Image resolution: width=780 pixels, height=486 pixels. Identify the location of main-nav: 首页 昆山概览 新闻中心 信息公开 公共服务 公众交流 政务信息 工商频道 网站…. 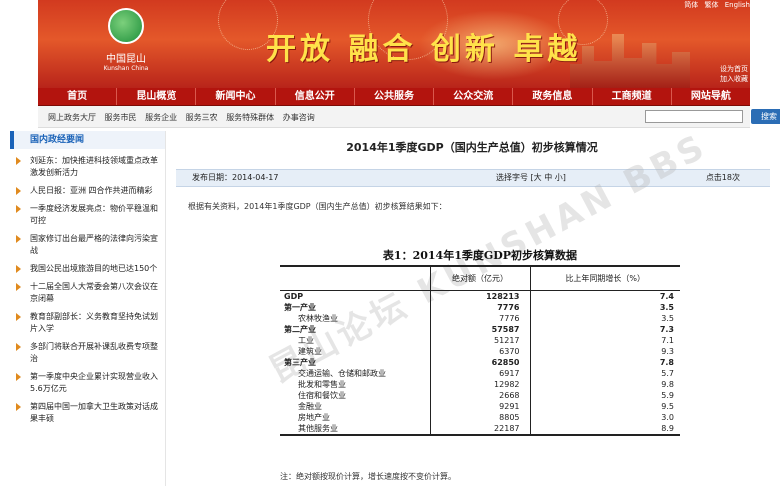
(394, 97).